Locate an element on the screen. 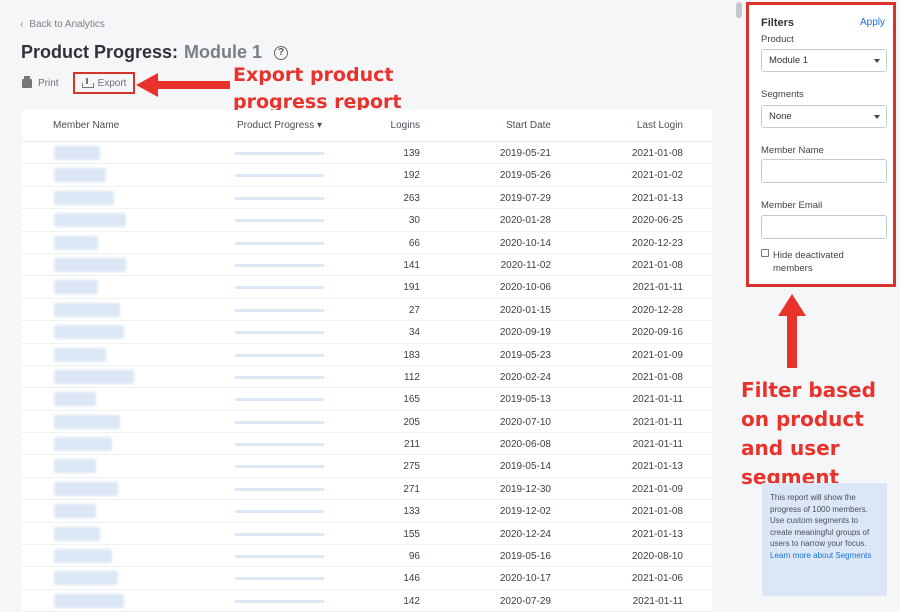 Image resolution: width=900 pixels, height=612 pixels. table-row: 30 2020-01-28 2020-06-25 is located at coordinates (367, 220).